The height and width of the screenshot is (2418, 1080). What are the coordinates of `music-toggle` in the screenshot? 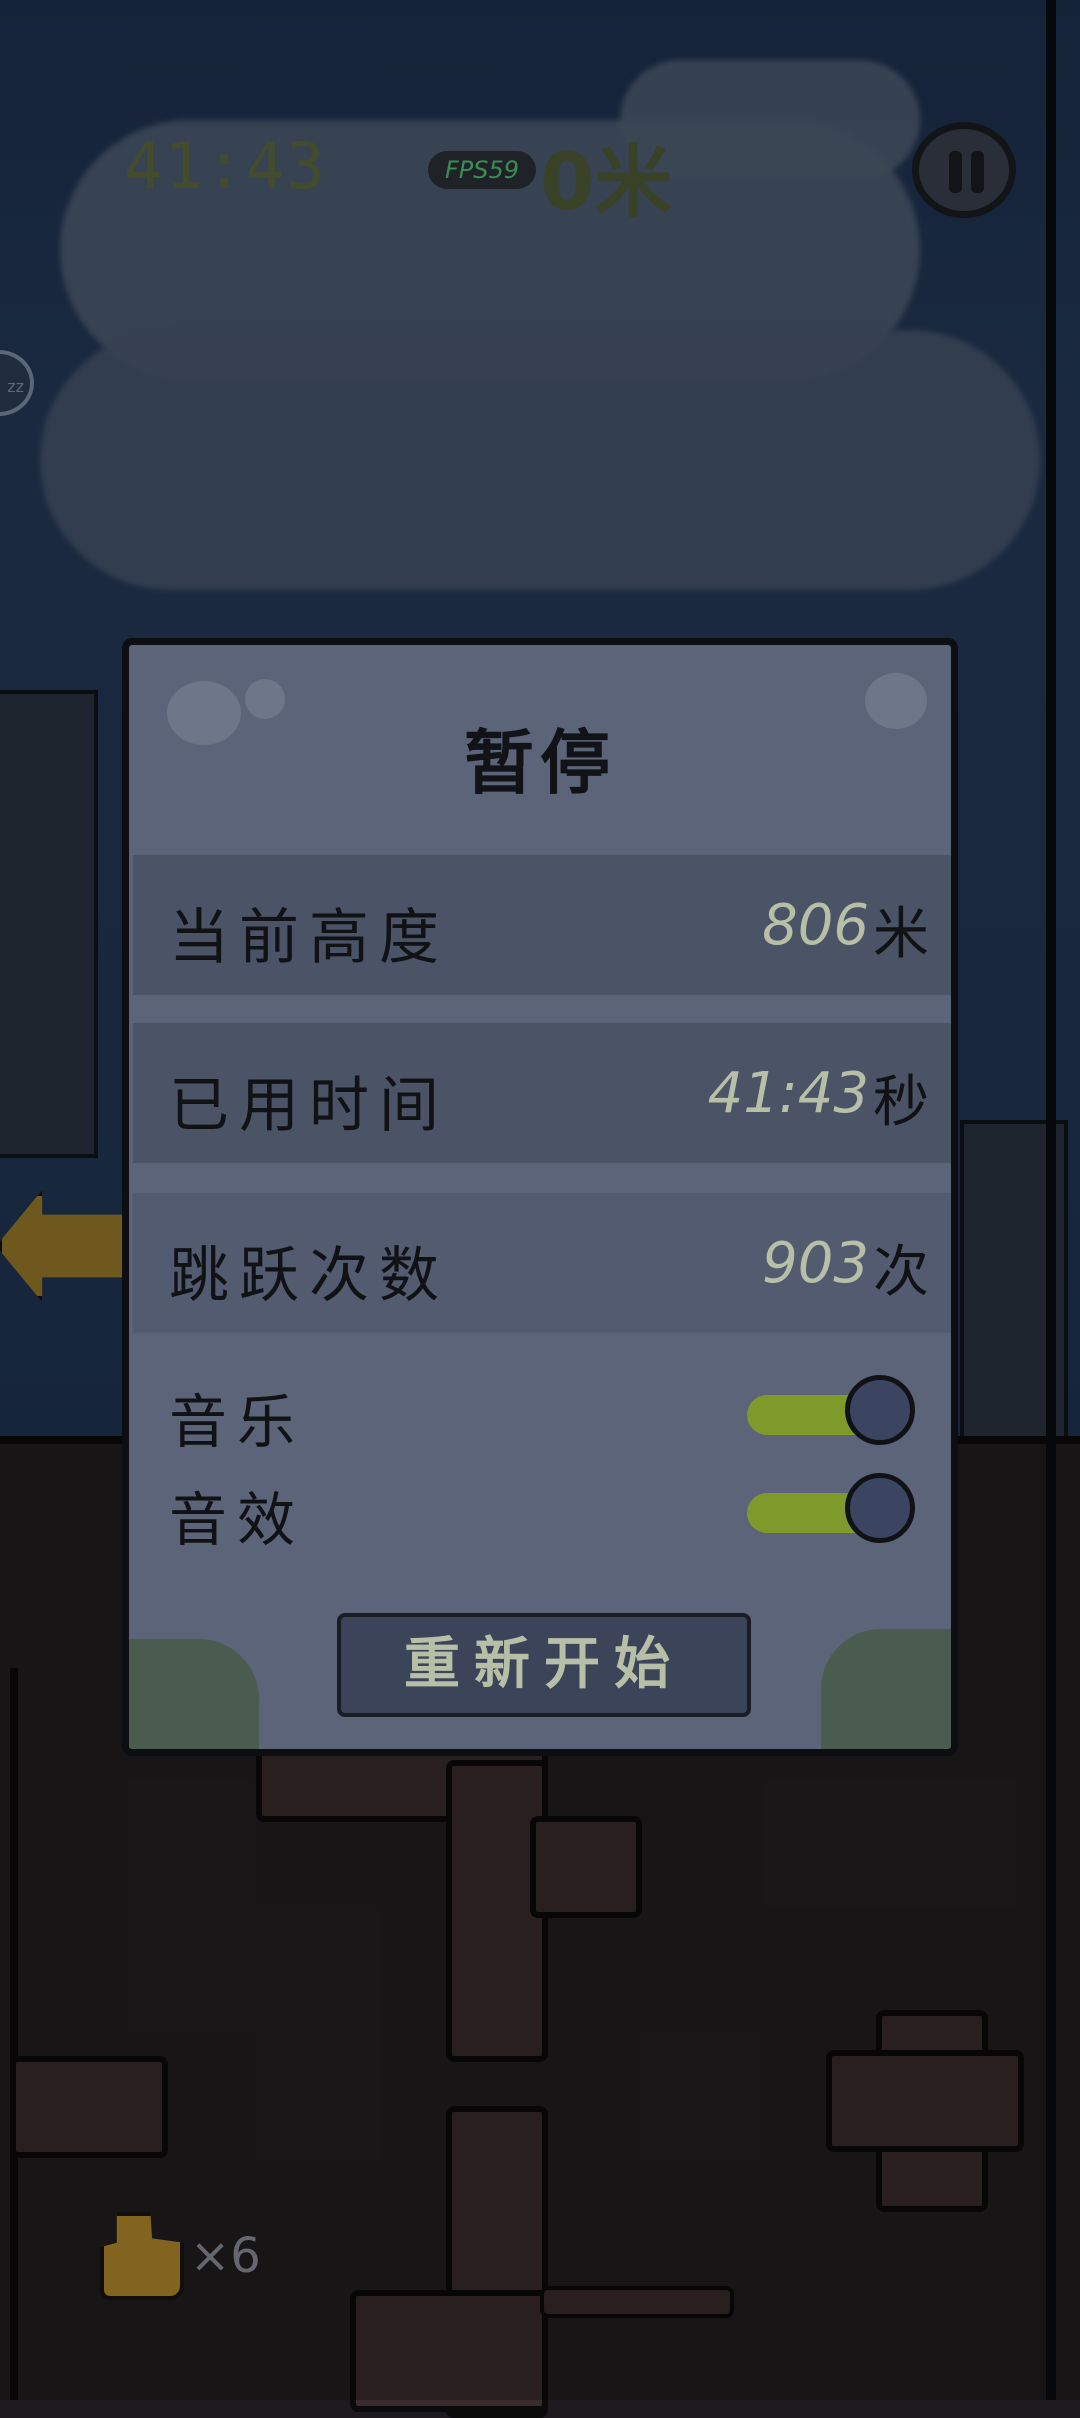 It's located at (831, 1411).